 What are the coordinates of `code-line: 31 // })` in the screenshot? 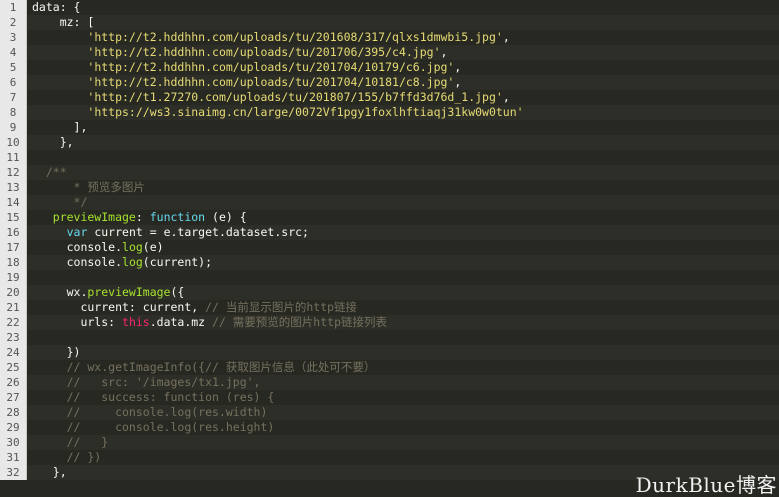 It's located at (389, 457).